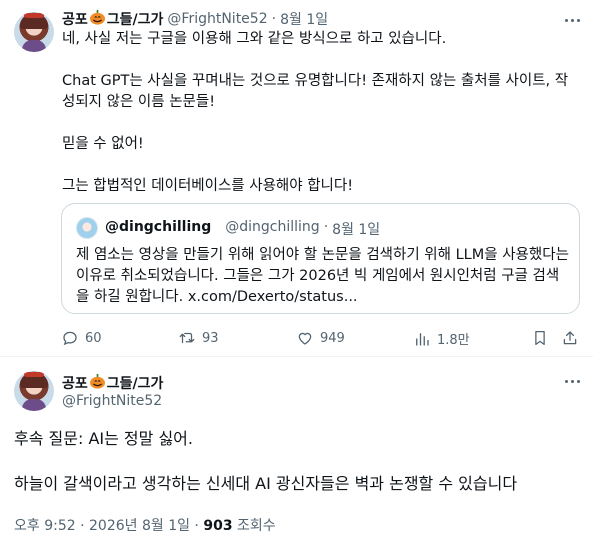 This screenshot has width=593, height=546. What do you see at coordinates (81, 338) in the screenshot?
I see `reply-button: 60` at bounding box center [81, 338].